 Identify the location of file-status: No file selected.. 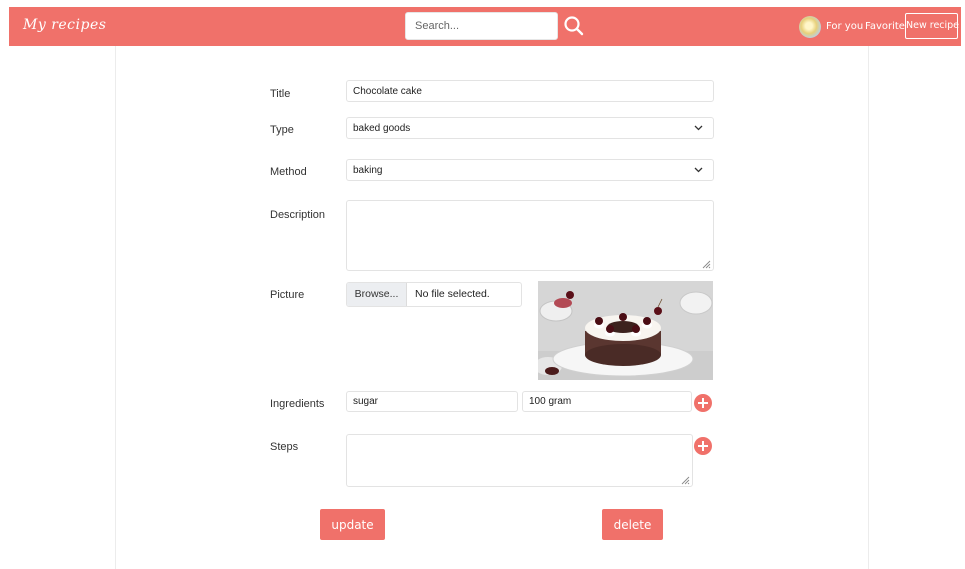
(452, 294).